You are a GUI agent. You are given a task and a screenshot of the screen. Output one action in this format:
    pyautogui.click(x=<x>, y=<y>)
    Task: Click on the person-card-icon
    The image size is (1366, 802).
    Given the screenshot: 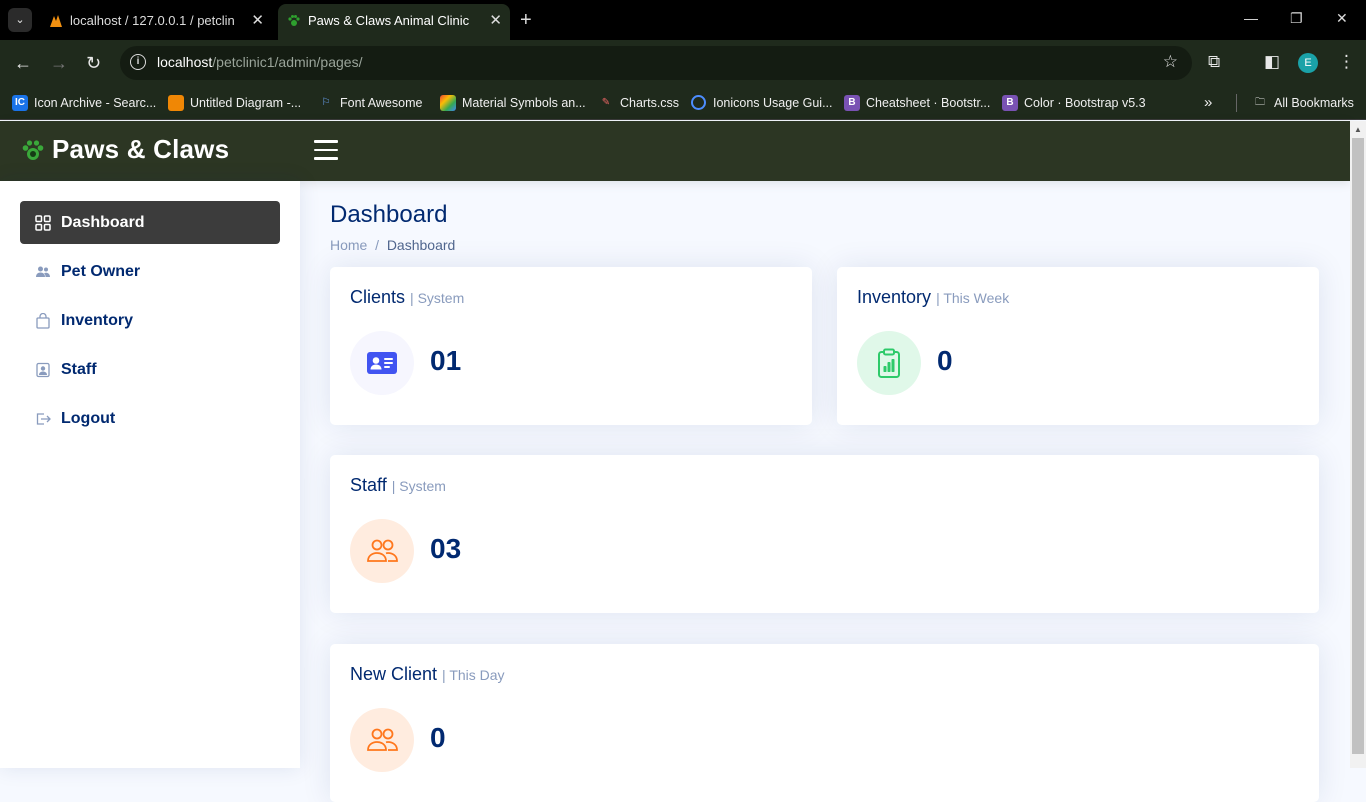 What is the action you would take?
    pyautogui.click(x=382, y=363)
    